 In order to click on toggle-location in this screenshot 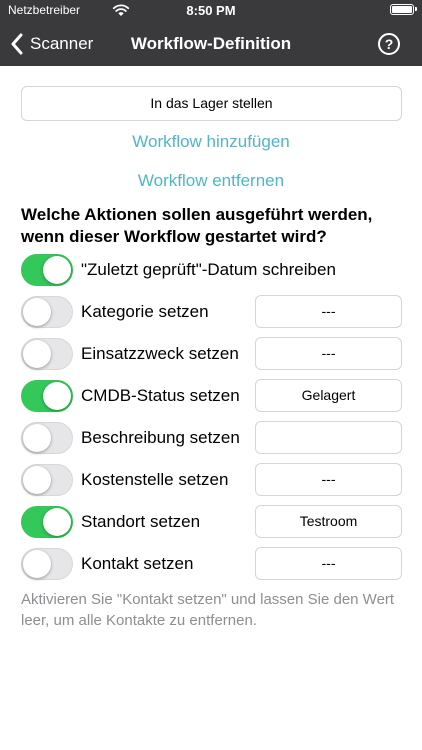, I will do `click(47, 522)`.